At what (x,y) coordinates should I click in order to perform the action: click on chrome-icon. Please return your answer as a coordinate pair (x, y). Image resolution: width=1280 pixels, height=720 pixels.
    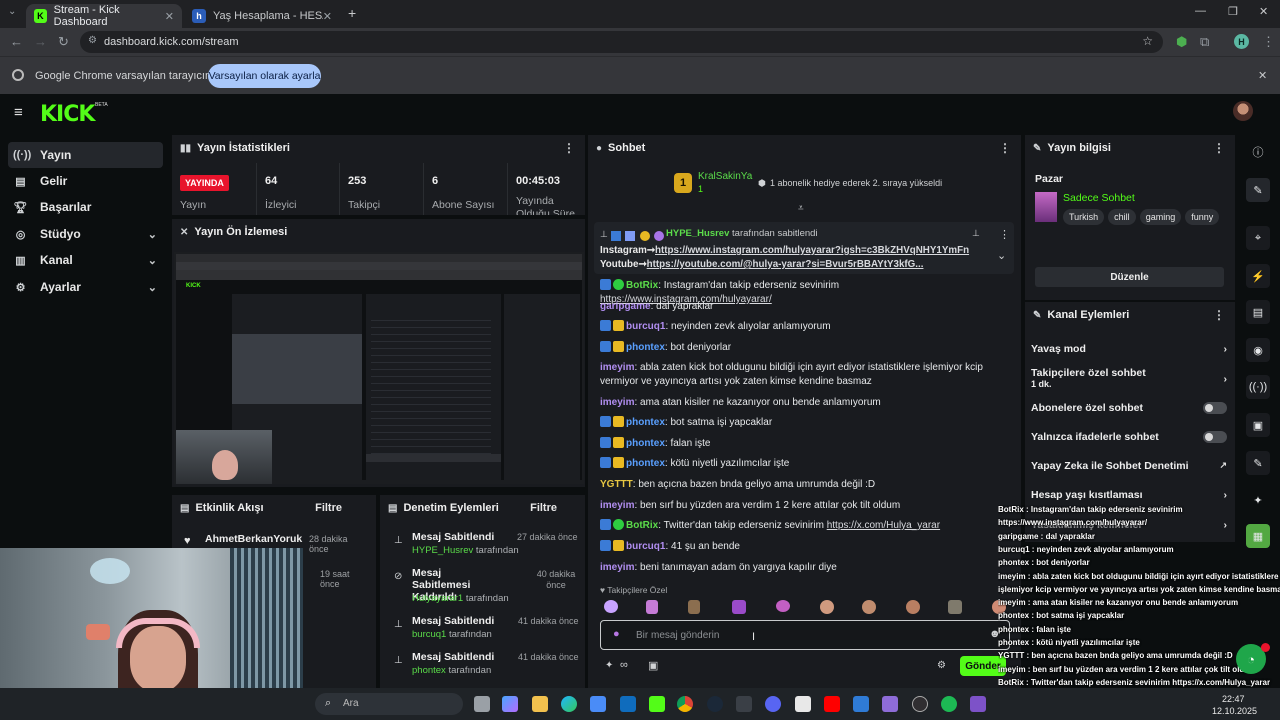
    Looking at the image, I should click on (685, 704).